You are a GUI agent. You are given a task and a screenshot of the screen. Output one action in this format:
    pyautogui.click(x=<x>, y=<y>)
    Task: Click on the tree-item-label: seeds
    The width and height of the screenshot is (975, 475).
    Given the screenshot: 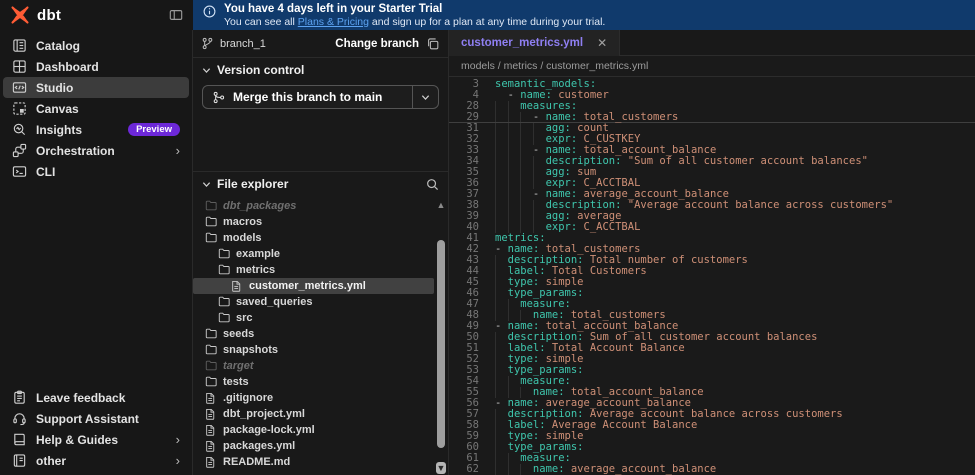 What is the action you would take?
    pyautogui.click(x=239, y=334)
    